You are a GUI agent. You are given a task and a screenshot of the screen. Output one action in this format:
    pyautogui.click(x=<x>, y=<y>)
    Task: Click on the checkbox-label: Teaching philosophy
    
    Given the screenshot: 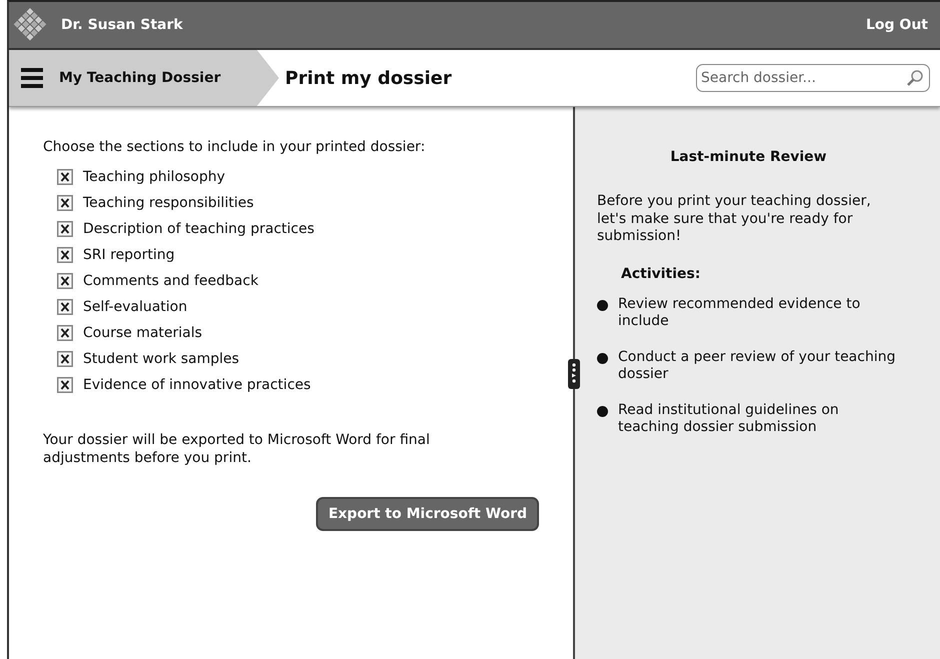 What is the action you would take?
    pyautogui.click(x=154, y=177)
    